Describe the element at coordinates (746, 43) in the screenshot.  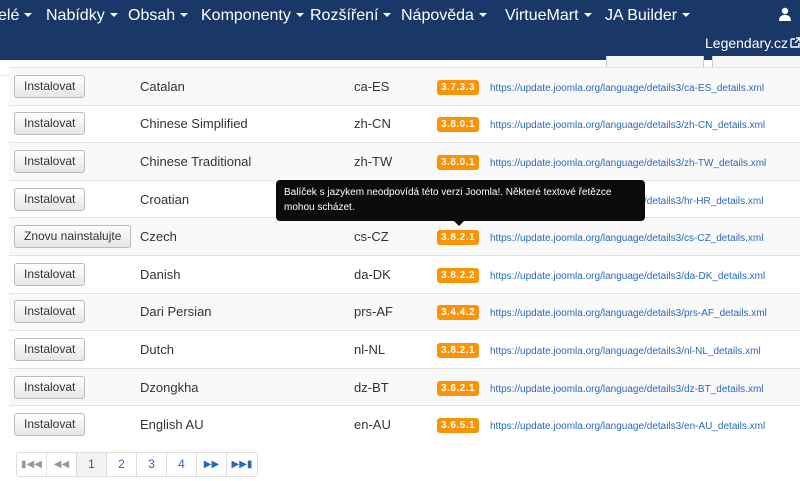
I see `site-link: Legendary.cz` at that location.